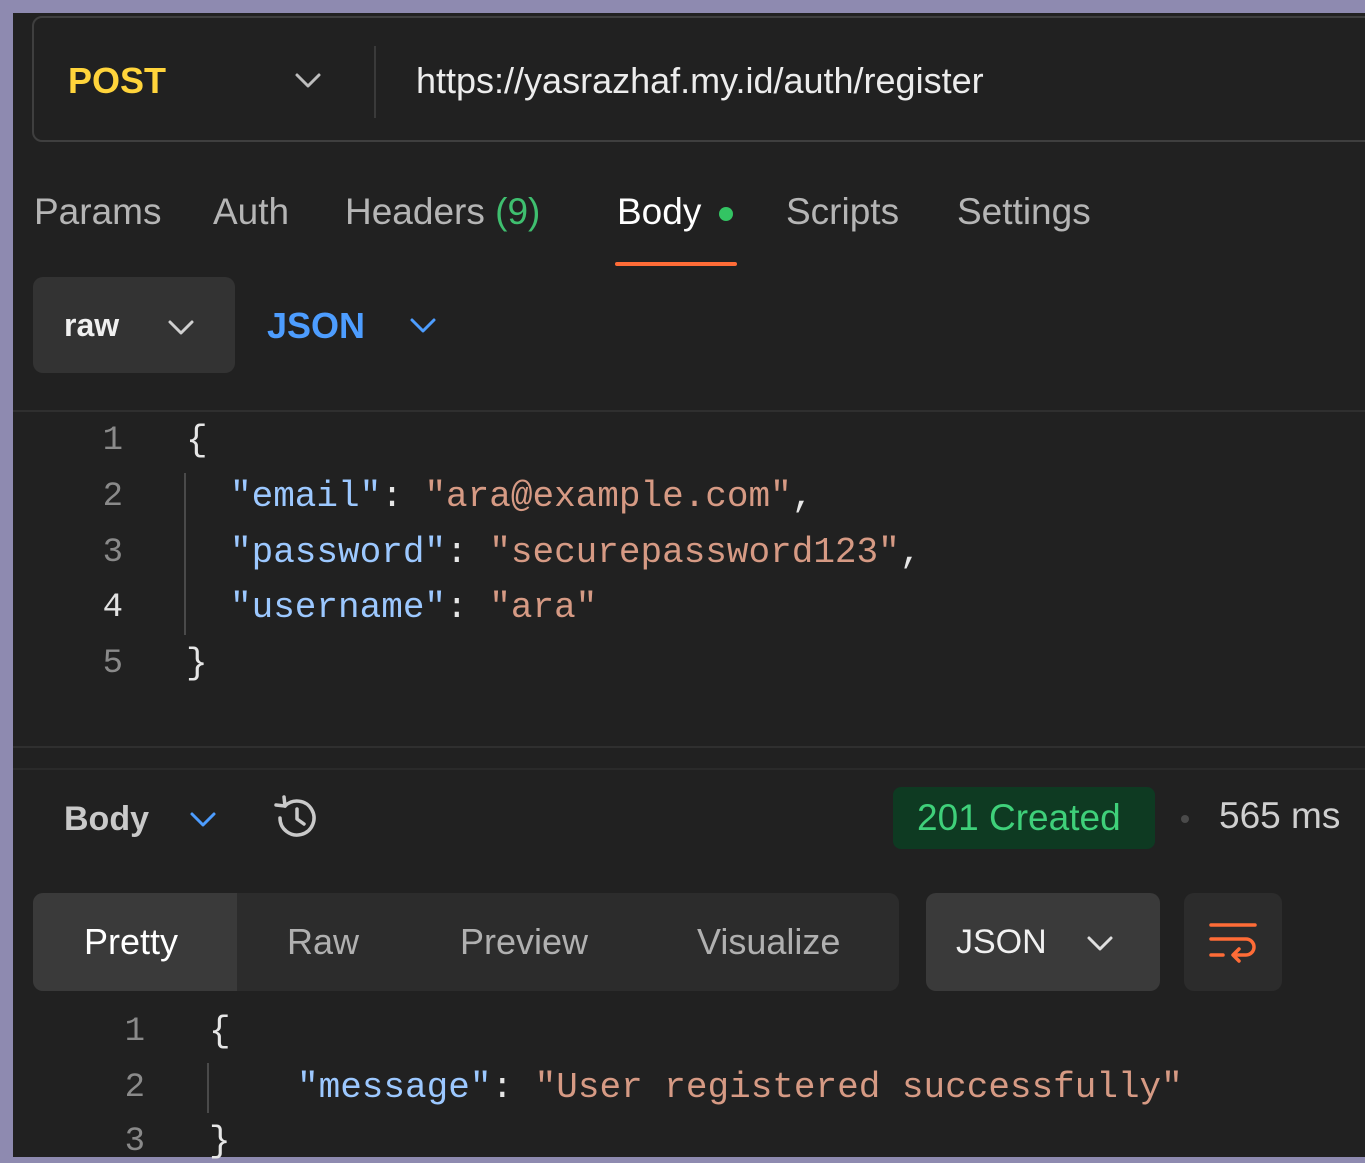  I want to click on json-key: "email", so click(306, 496).